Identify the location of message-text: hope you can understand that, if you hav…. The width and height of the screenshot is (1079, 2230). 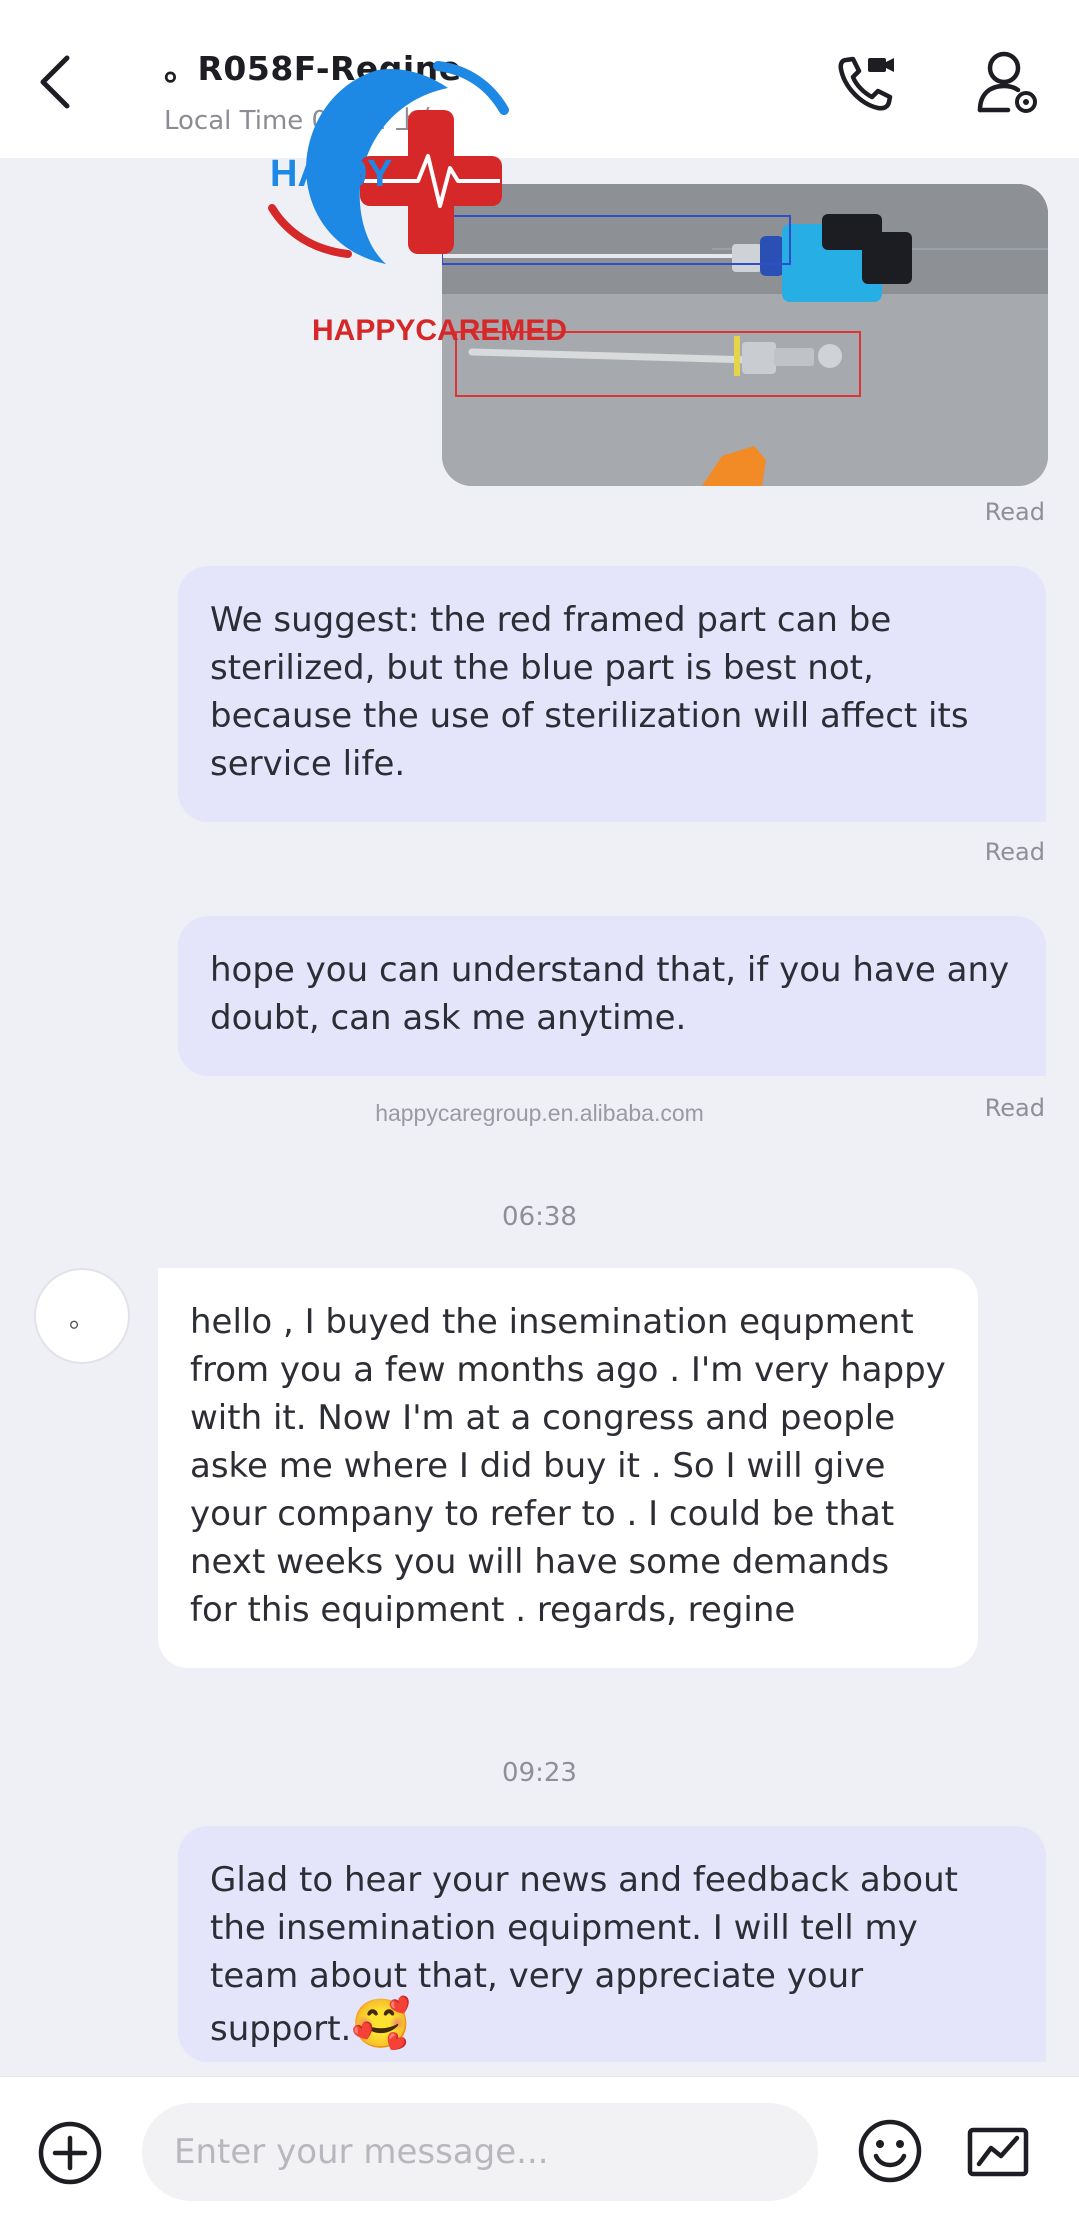
(615, 994).